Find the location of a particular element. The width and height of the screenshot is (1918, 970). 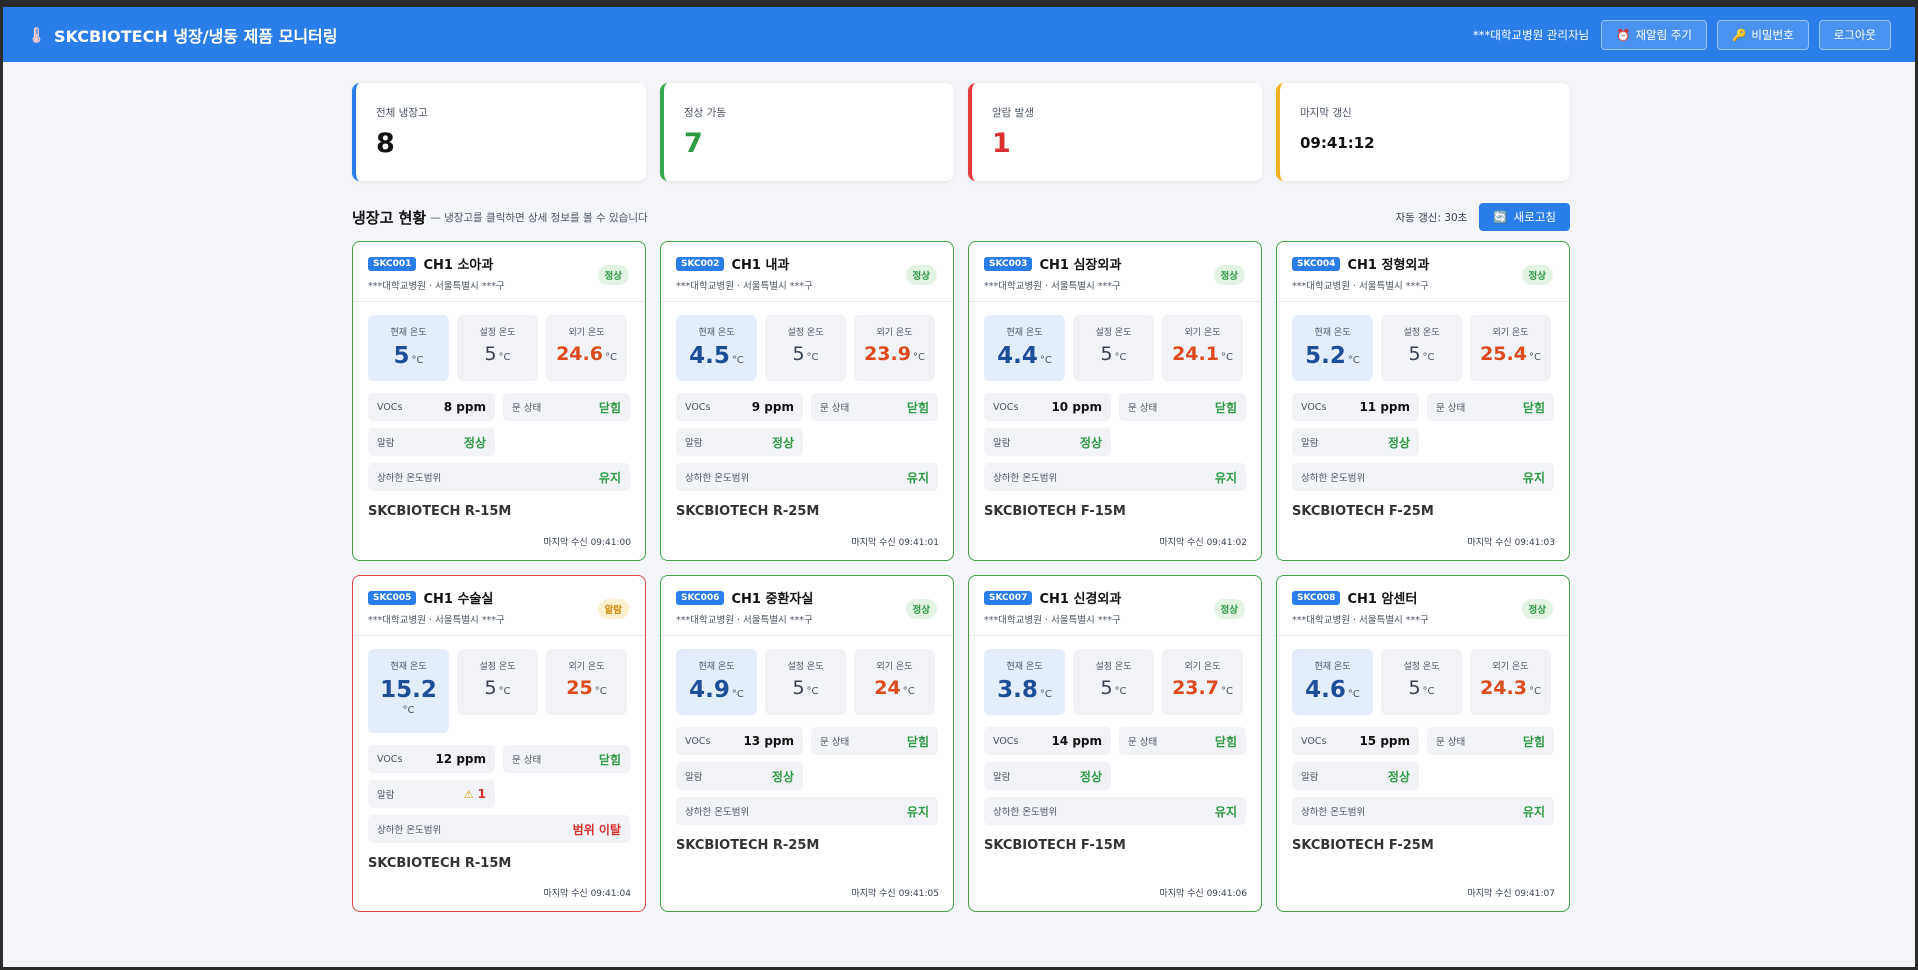

ext-temp-box: 외기 온도 24.1 °C is located at coordinates (1202, 348).